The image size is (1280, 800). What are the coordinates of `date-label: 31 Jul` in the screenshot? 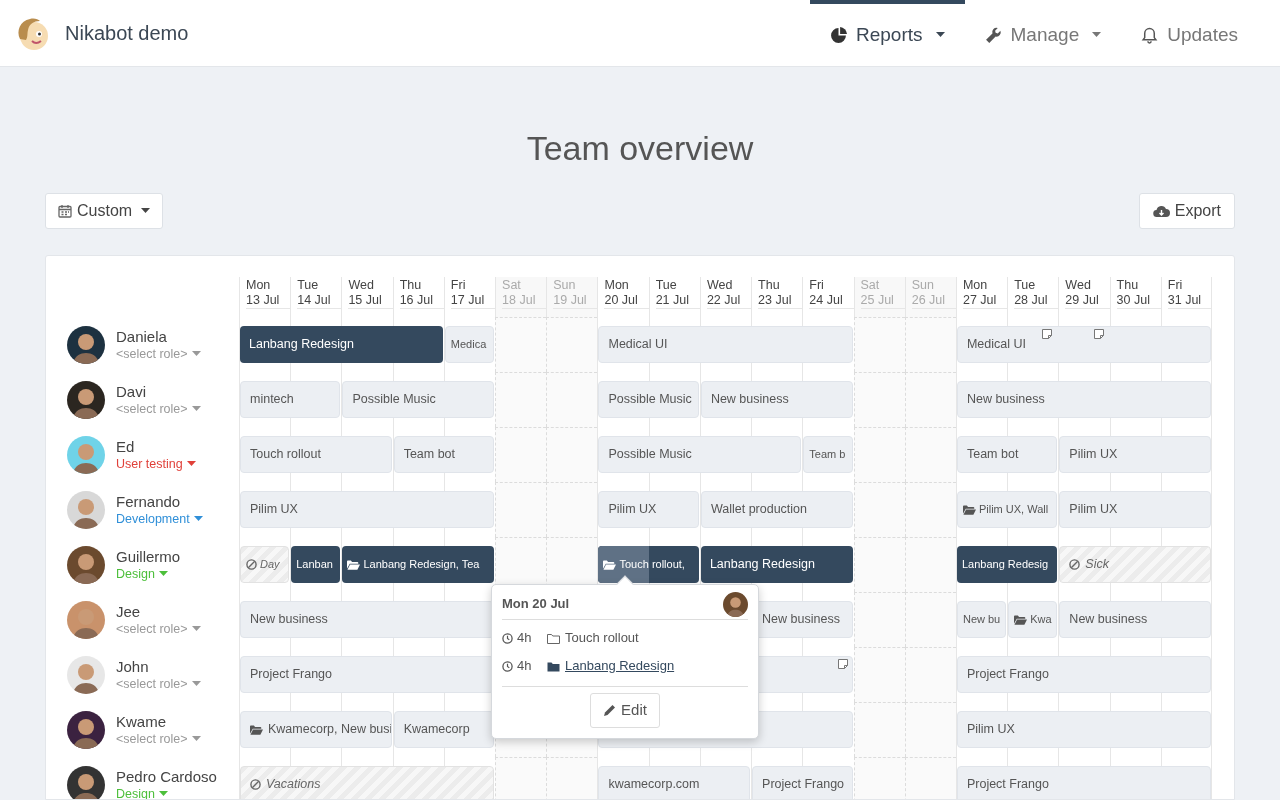 It's located at (1185, 300).